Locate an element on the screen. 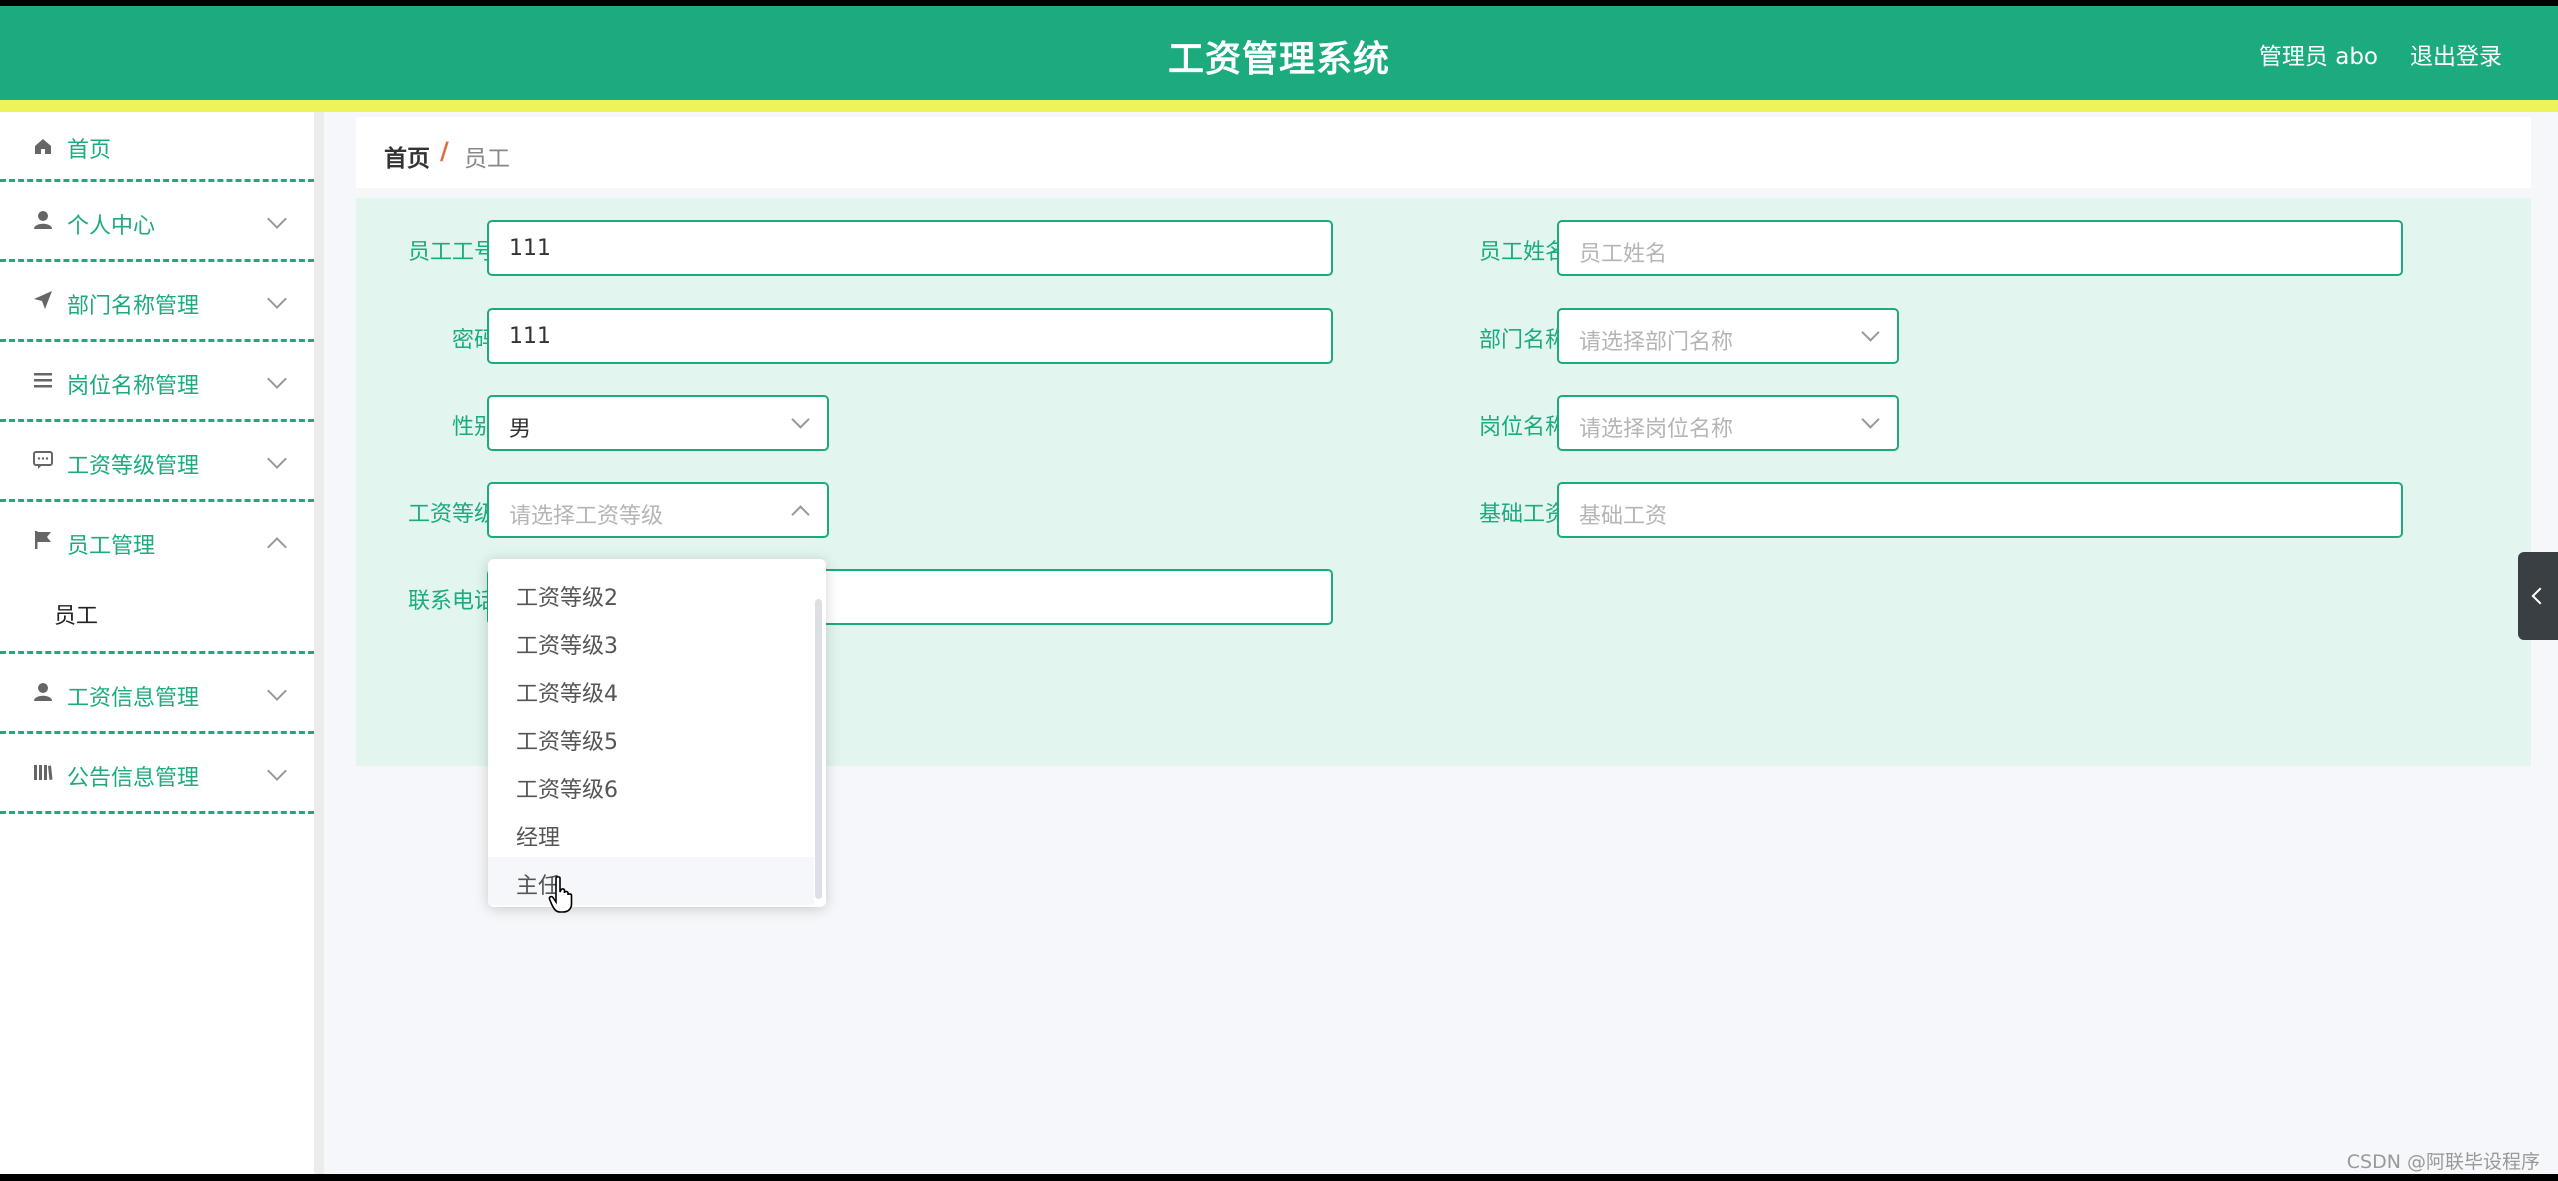 The image size is (2558, 1181). sidebar-item-announcements: 公告信息管理 is located at coordinates (157, 774).